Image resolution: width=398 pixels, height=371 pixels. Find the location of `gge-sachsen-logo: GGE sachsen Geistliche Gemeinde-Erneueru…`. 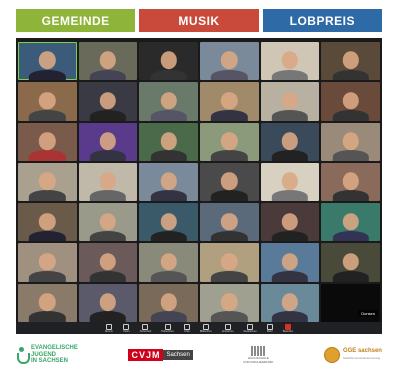

gge-sachsen-logo: GGE sachsen Geistliche Gemeinde-Erneueru… is located at coordinates (352, 355).